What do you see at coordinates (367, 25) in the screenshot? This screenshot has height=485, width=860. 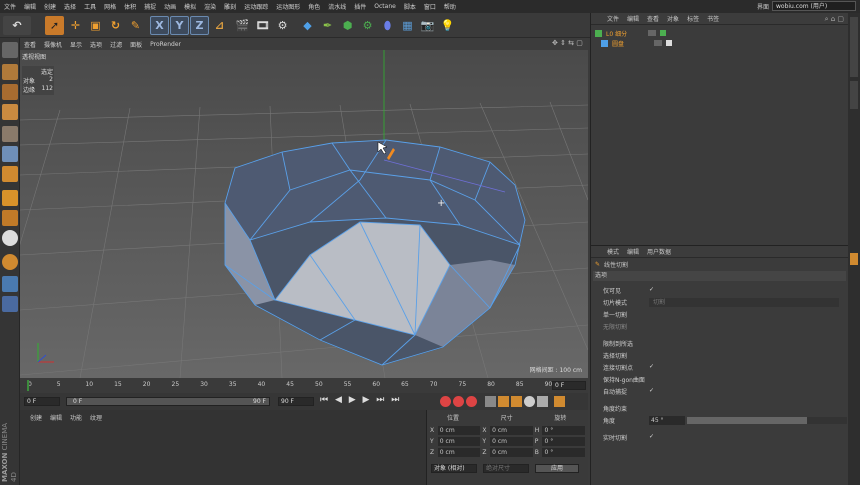 I see `array-generator-icon: ⚙` at bounding box center [367, 25].